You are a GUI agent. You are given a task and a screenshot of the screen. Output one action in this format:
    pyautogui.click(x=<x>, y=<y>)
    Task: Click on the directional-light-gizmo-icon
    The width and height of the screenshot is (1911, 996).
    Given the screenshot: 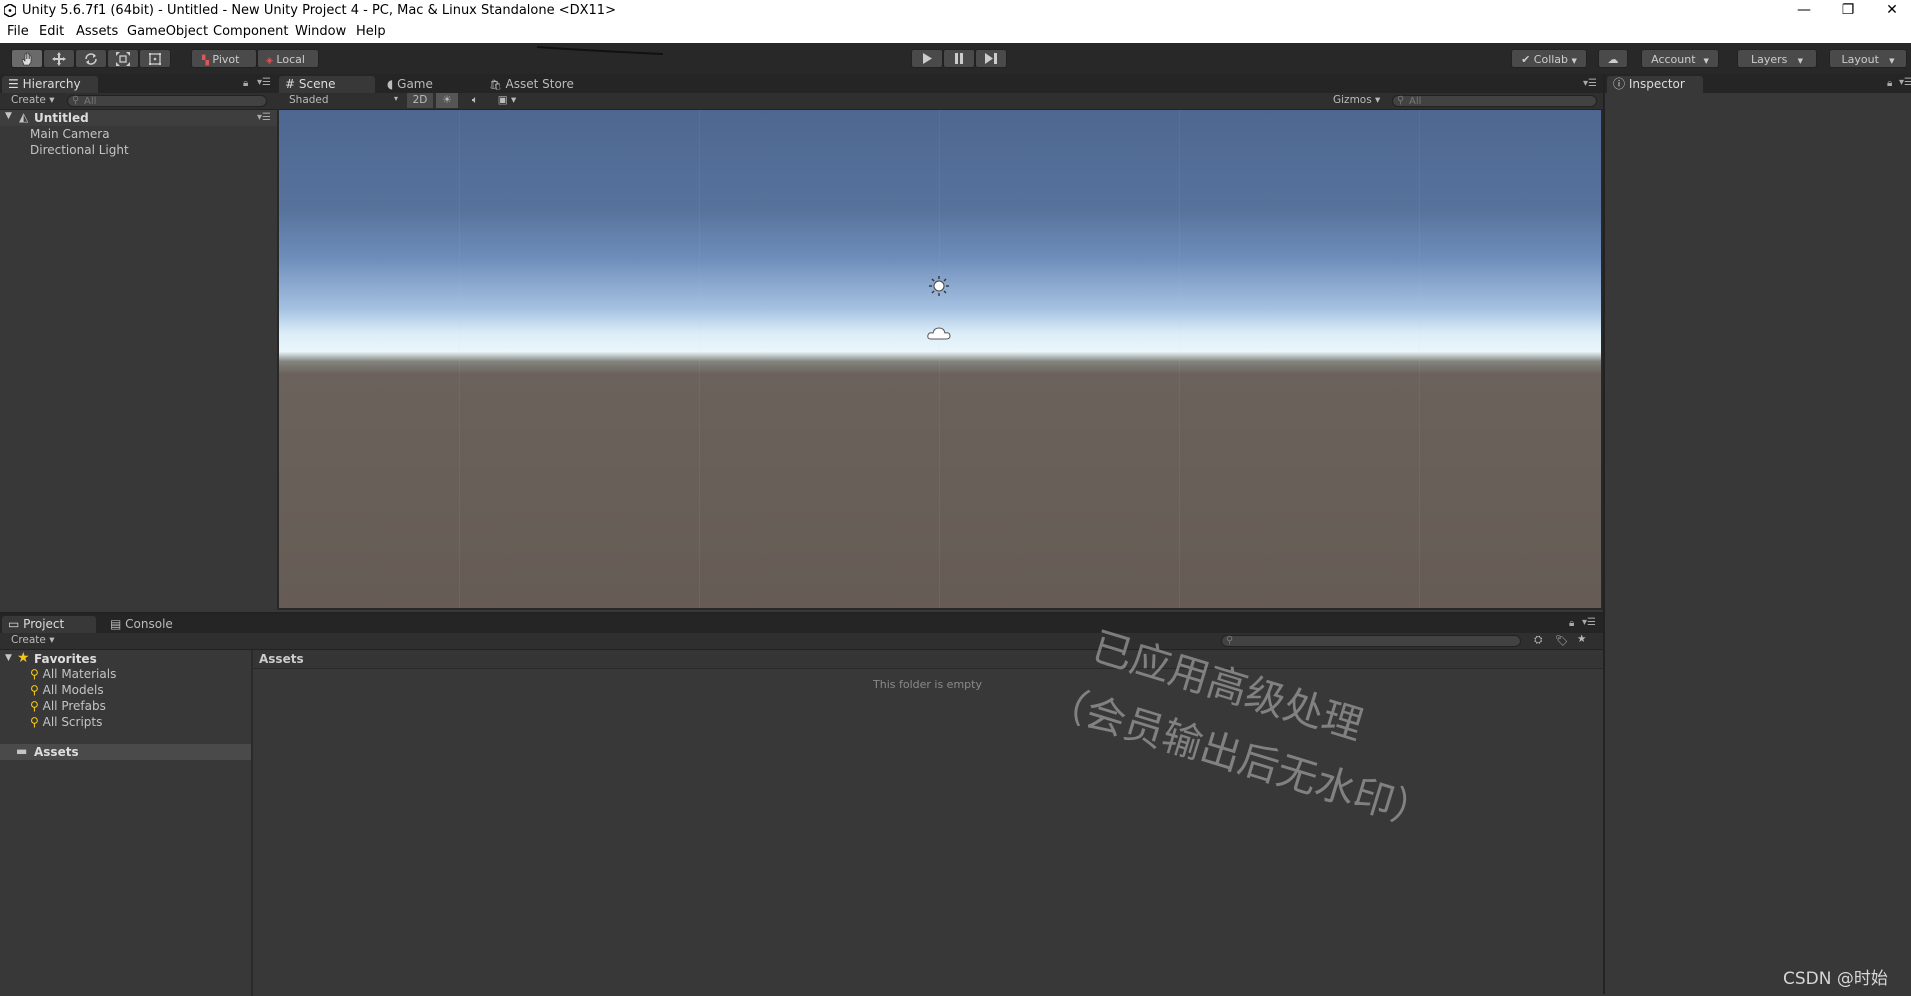 What is the action you would take?
    pyautogui.click(x=939, y=286)
    